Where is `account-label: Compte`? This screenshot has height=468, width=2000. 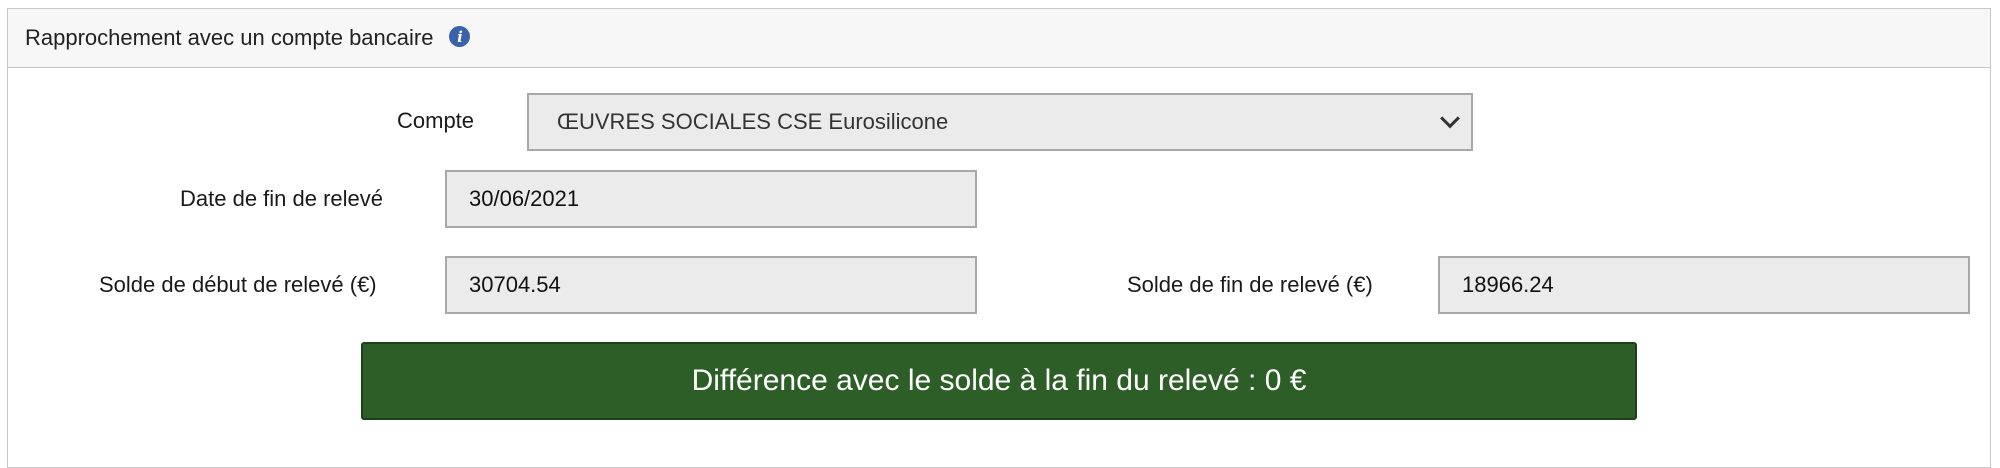
account-label: Compte is located at coordinates (436, 120).